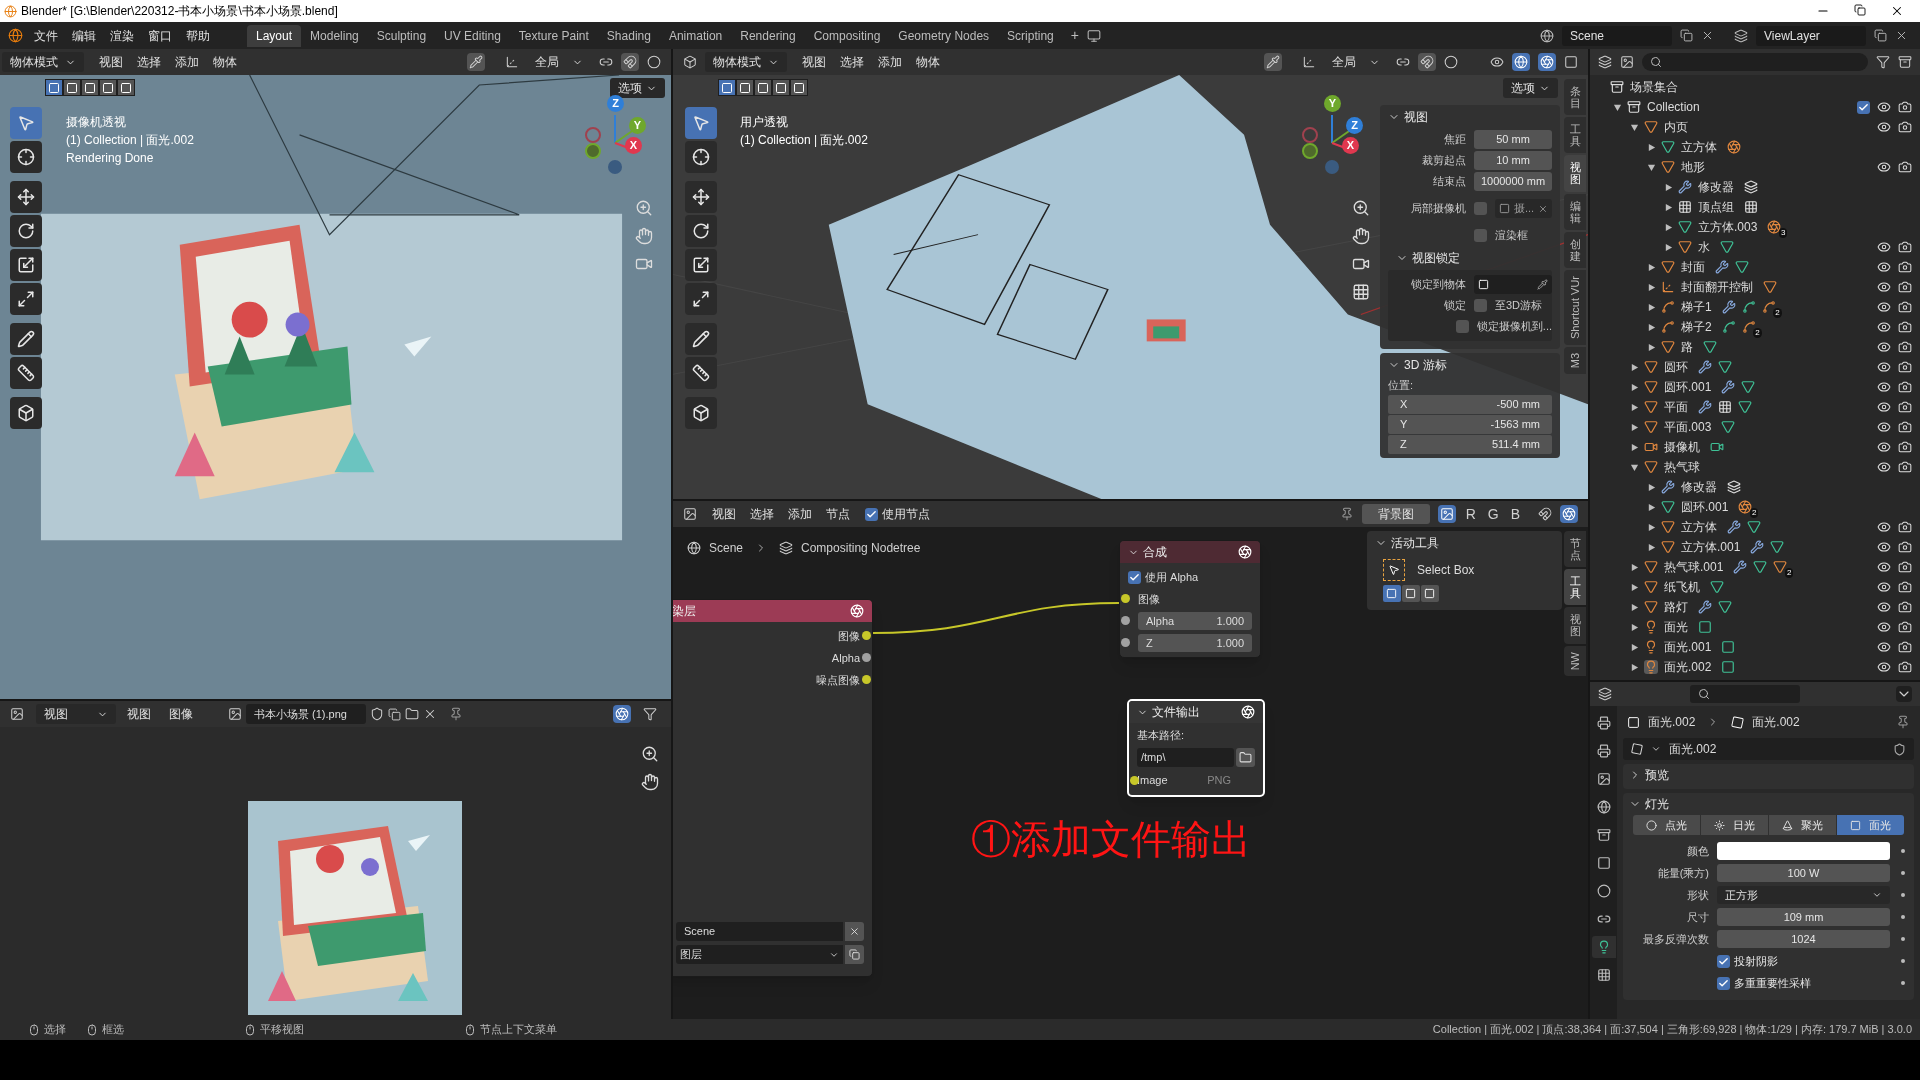 Image resolution: width=1920 pixels, height=1080 pixels. Describe the element at coordinates (1513, 160) in the screenshot. I see `number-field: 10 mm` at that location.